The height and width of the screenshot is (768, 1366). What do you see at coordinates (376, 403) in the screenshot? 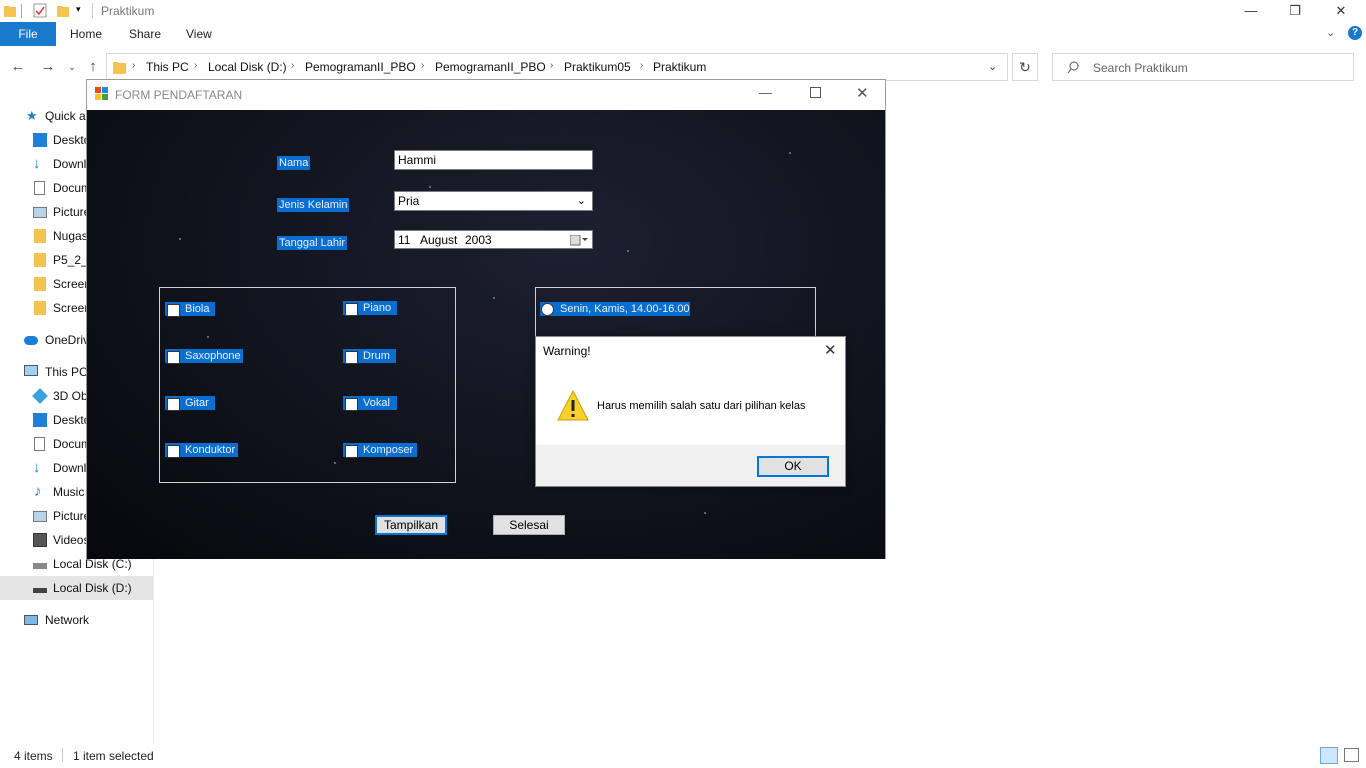
I see `checkbox-label: Vokal` at bounding box center [376, 403].